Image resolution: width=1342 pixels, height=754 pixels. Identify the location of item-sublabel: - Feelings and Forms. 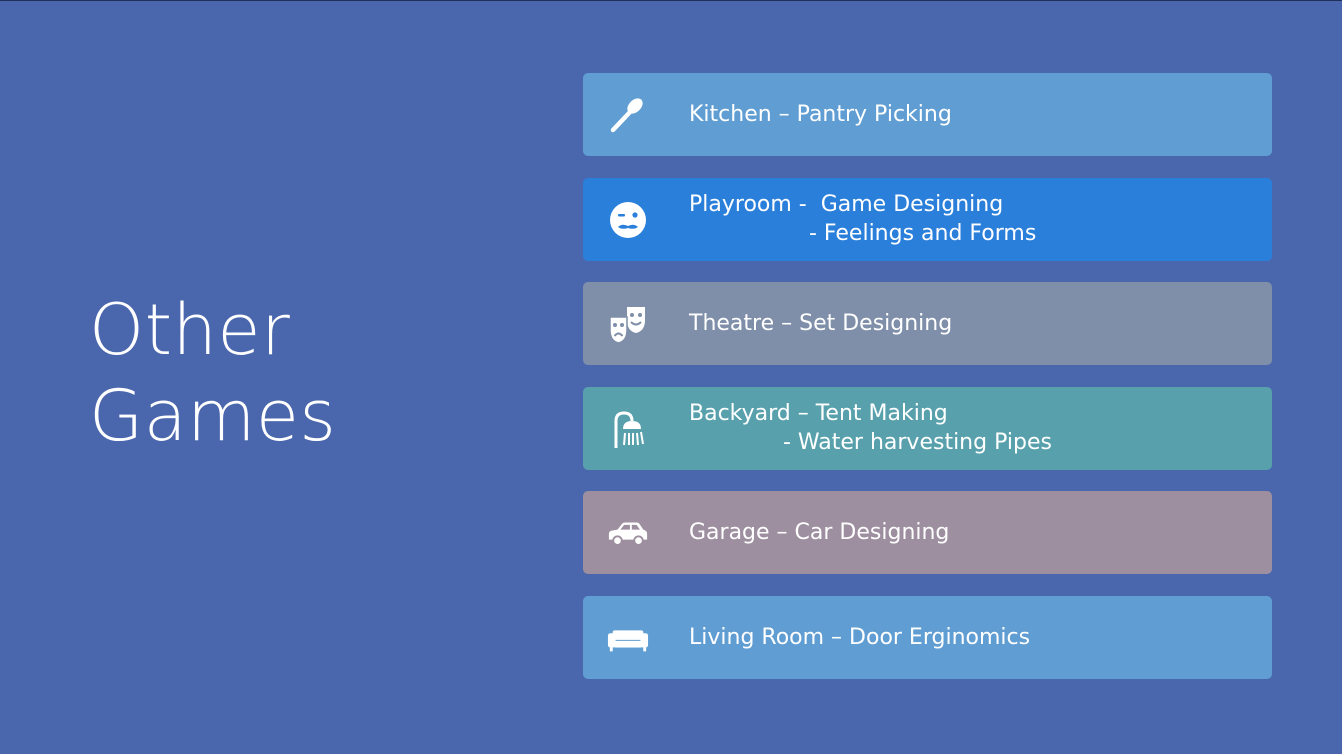
(923, 233).